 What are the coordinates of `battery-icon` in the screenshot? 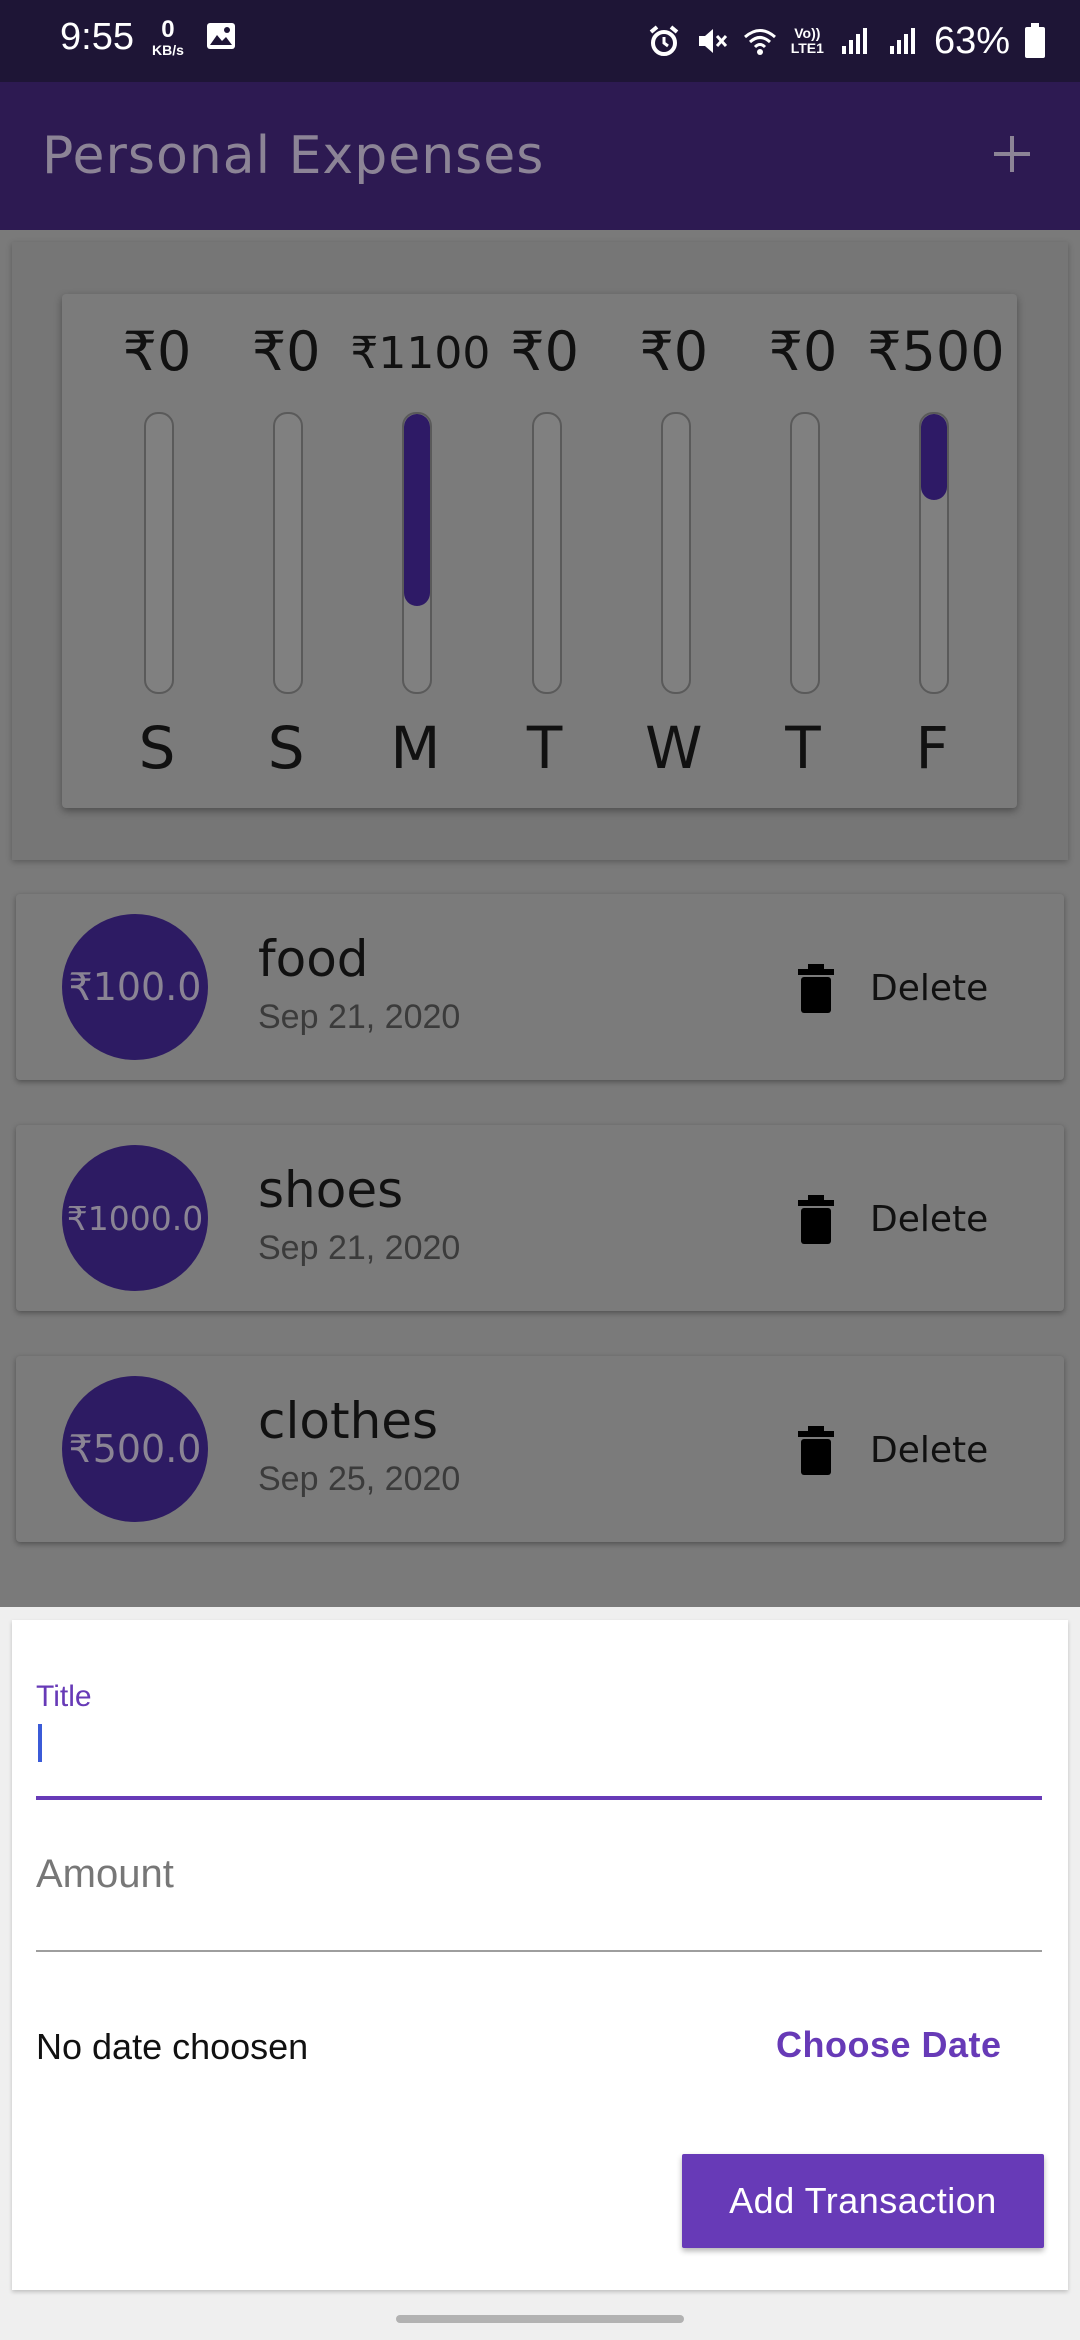 It's located at (1035, 40).